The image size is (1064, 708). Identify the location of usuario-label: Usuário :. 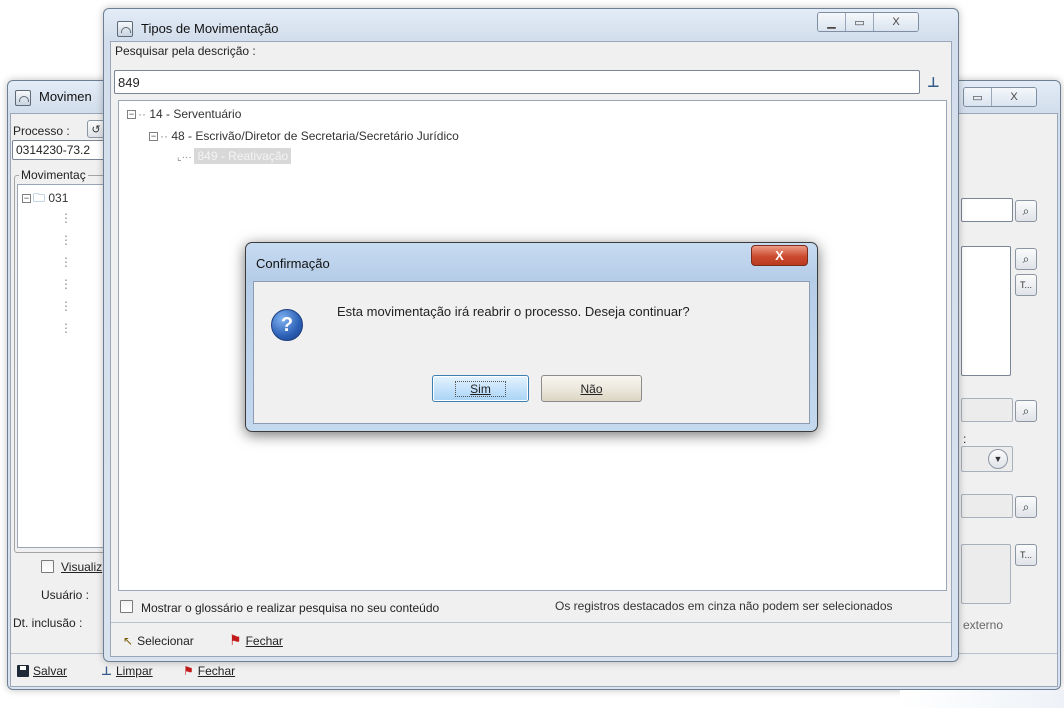
(65, 595).